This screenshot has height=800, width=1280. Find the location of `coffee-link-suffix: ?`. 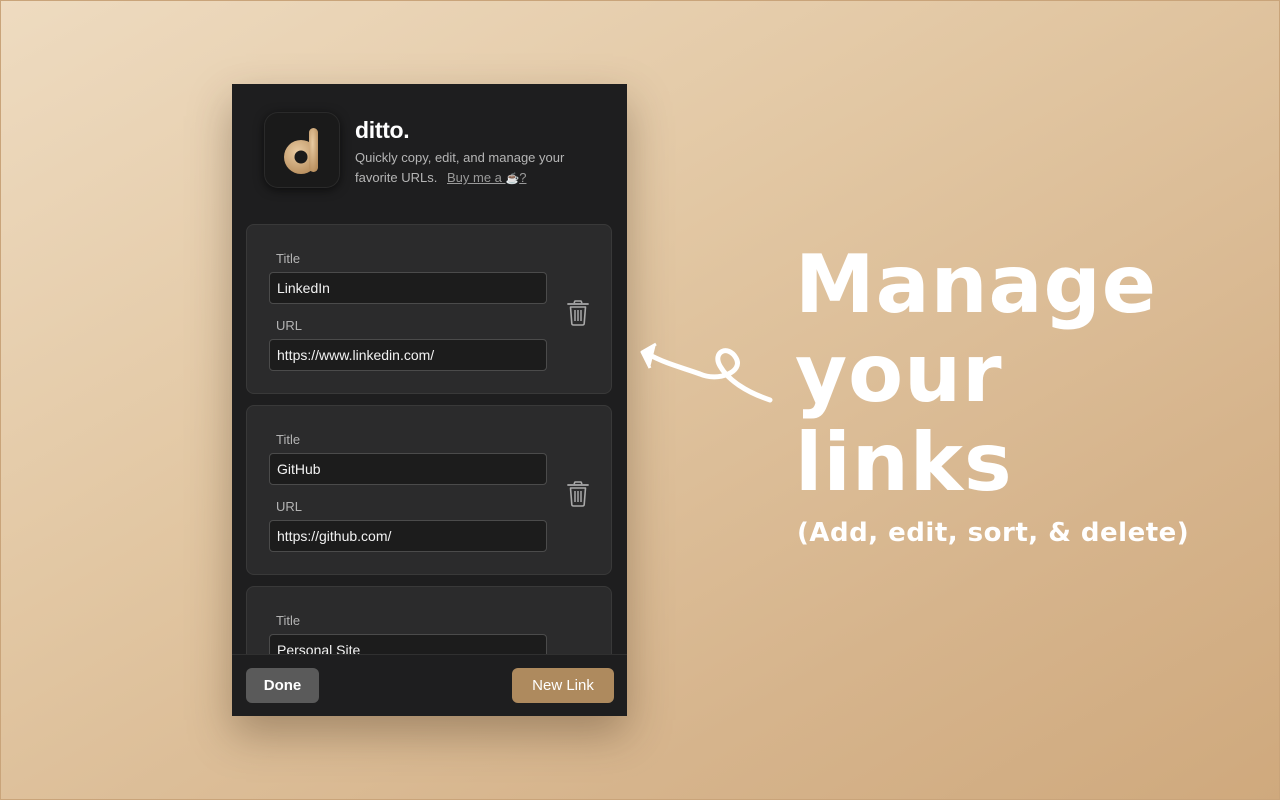

coffee-link-suffix: ? is located at coordinates (523, 177).